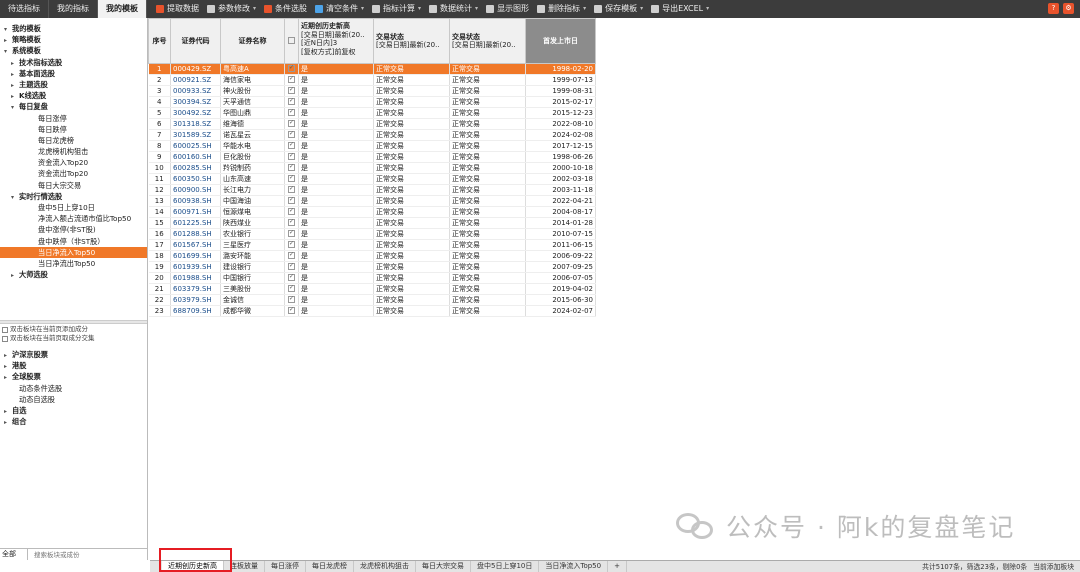  What do you see at coordinates (73, 399) in the screenshot?
I see `tree-item: 动态自选股` at bounding box center [73, 399].